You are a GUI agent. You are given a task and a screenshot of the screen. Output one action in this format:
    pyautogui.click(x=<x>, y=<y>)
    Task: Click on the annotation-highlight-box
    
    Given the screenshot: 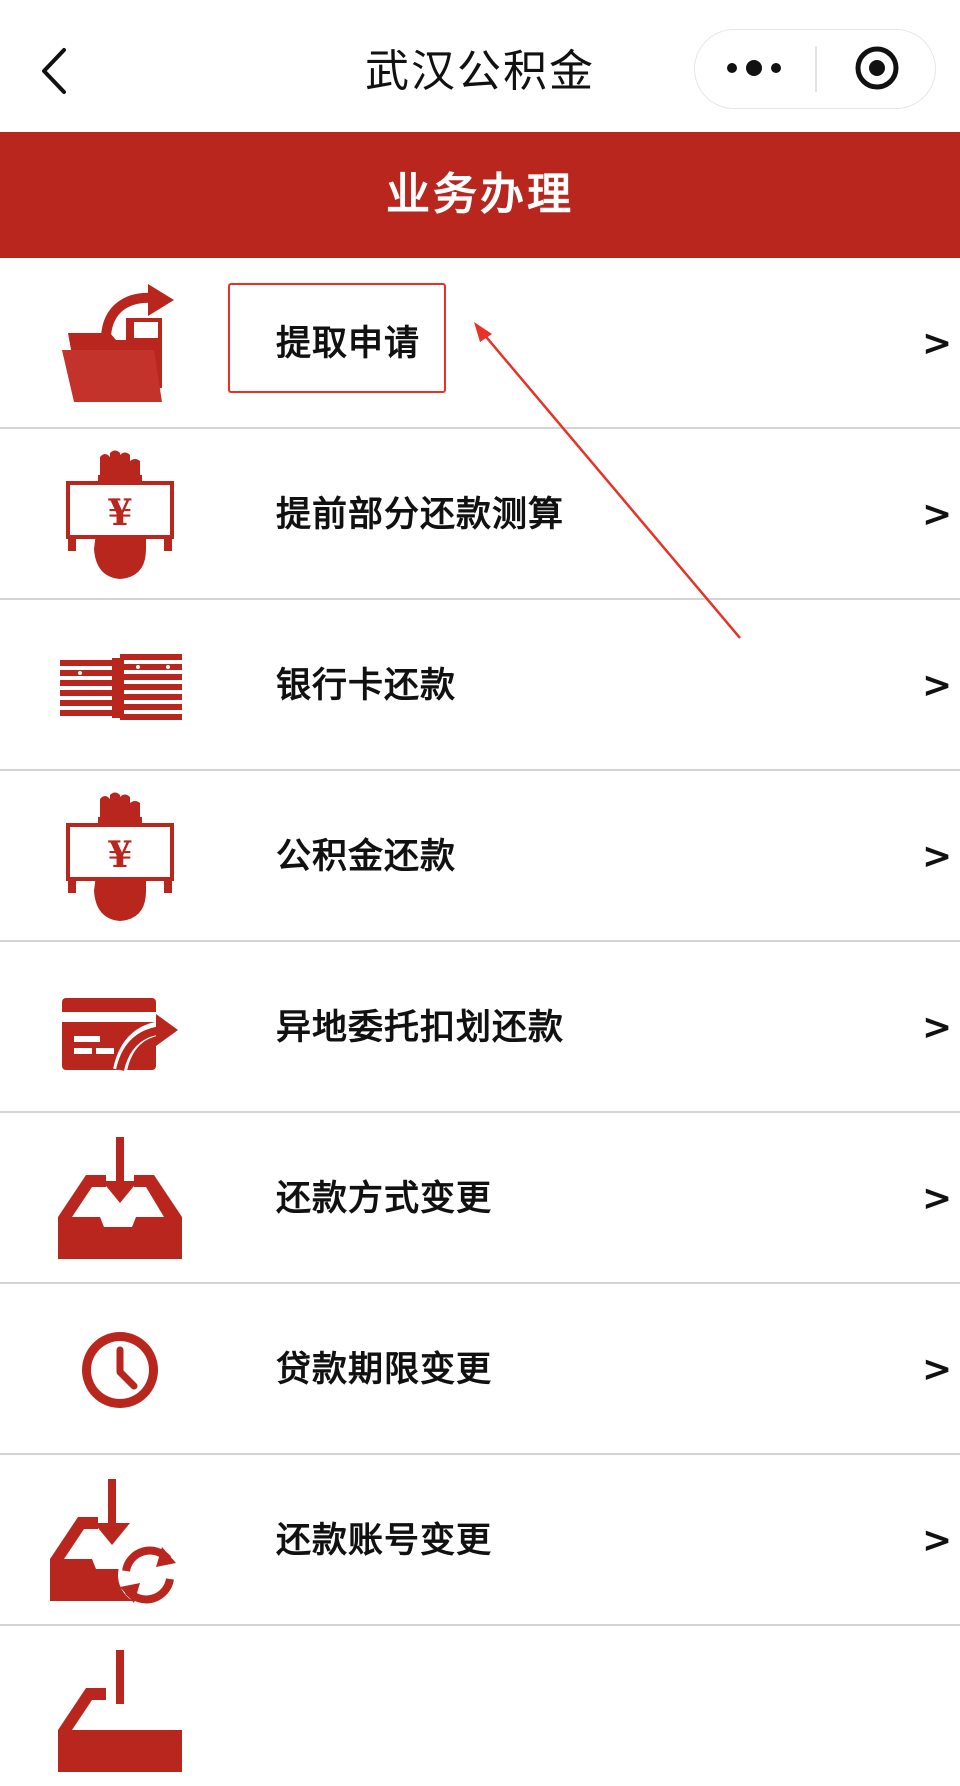 What is the action you would take?
    pyautogui.click(x=337, y=338)
    